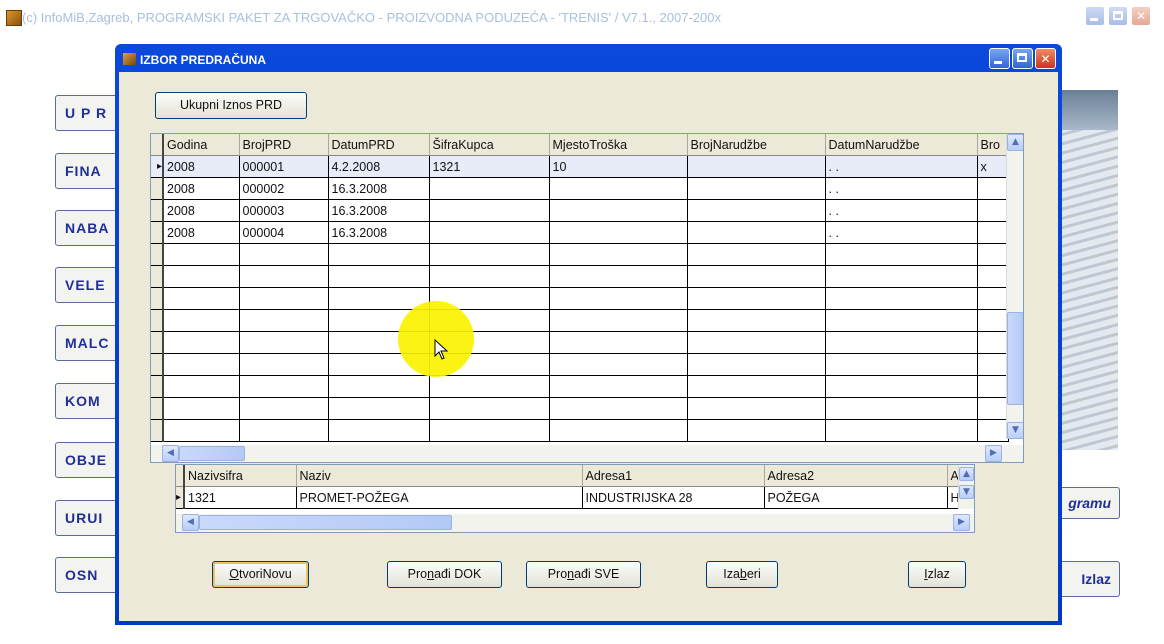  Describe the element at coordinates (283, 166) in the screenshot. I see `table-cell: 000001` at that location.